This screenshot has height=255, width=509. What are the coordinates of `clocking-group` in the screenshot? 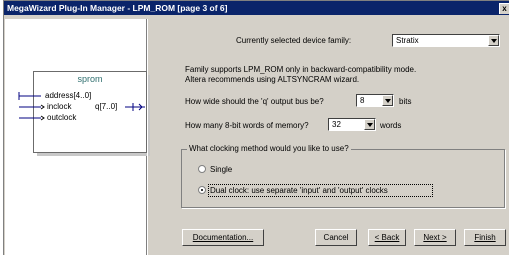 It's located at (343, 178).